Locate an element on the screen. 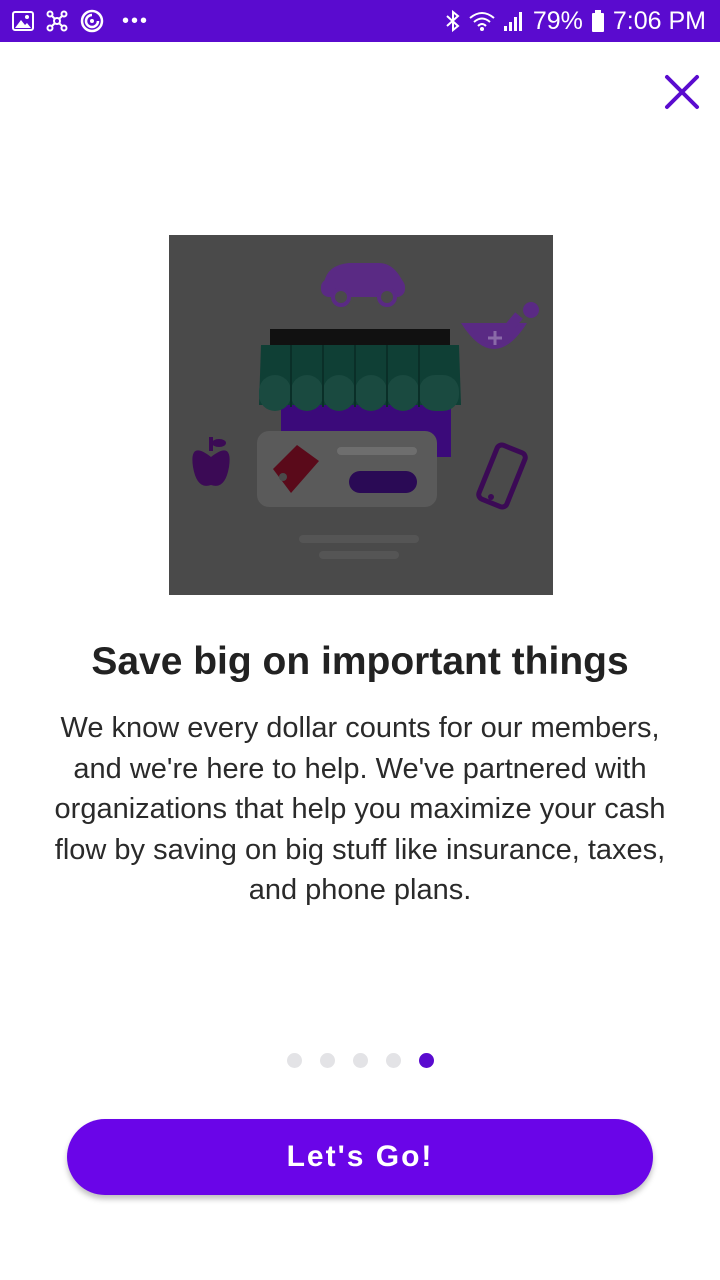 Image resolution: width=720 pixels, height=1280 pixels. page-indicator is located at coordinates (360, 1060).